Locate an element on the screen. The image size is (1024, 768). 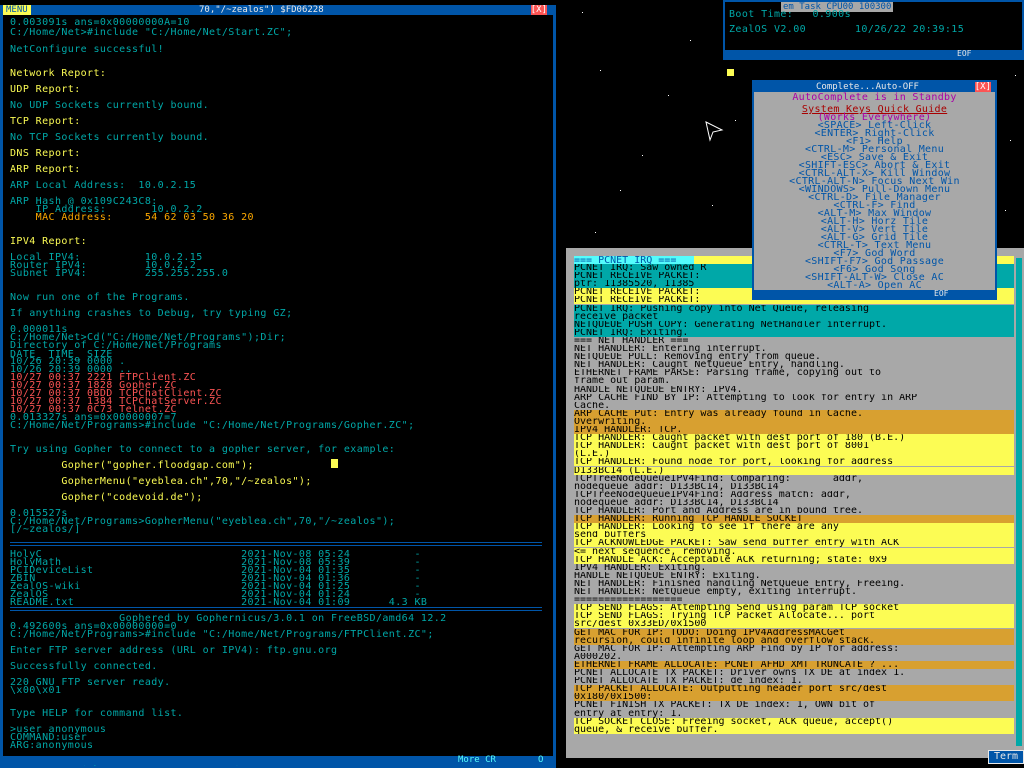
shortcut-item: <ALT-A> Open AC is located at coordinates (874, 285).